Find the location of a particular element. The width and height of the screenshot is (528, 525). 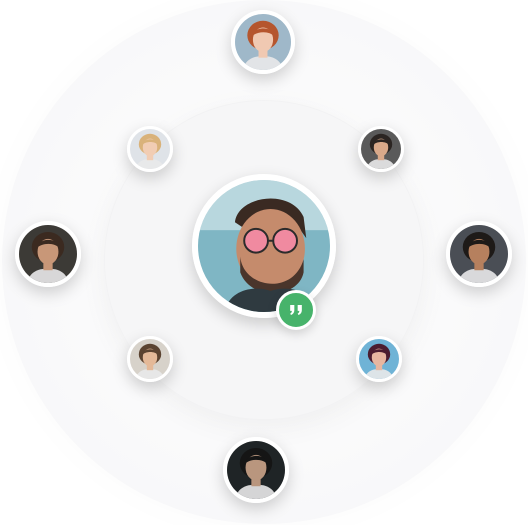

avatar-lower-right is located at coordinates (379, 359).